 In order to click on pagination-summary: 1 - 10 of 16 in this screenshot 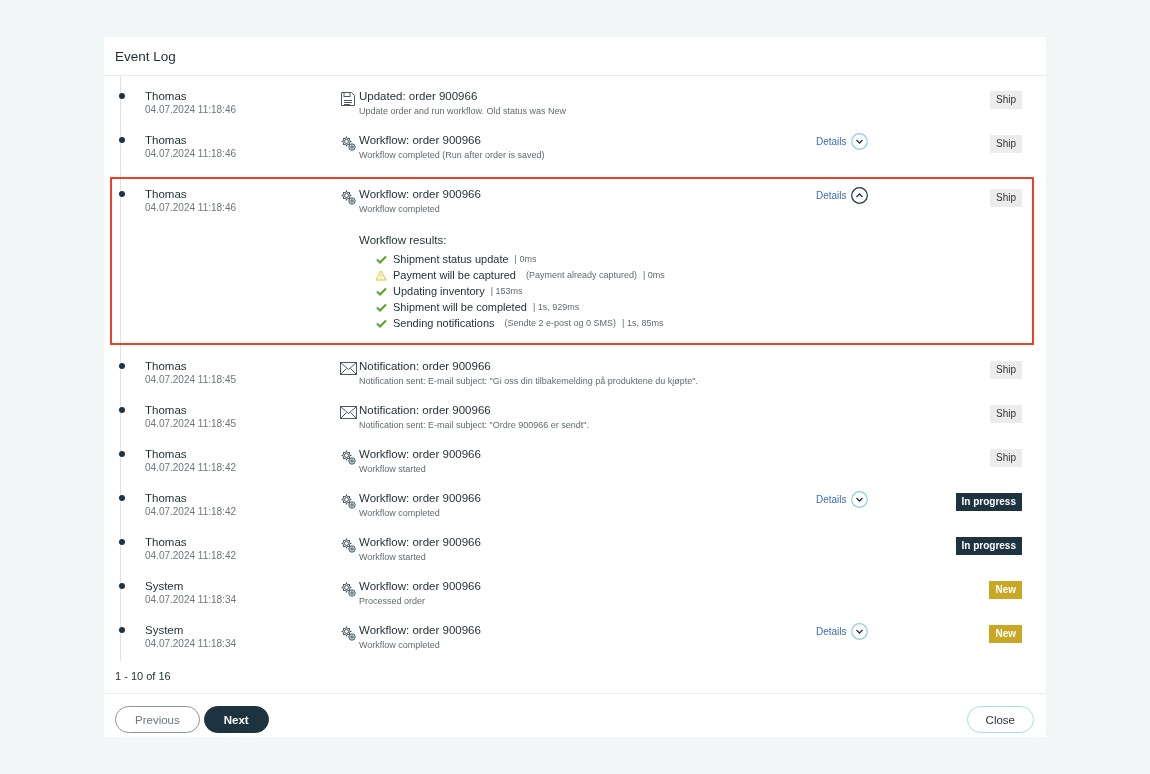, I will do `click(143, 676)`.